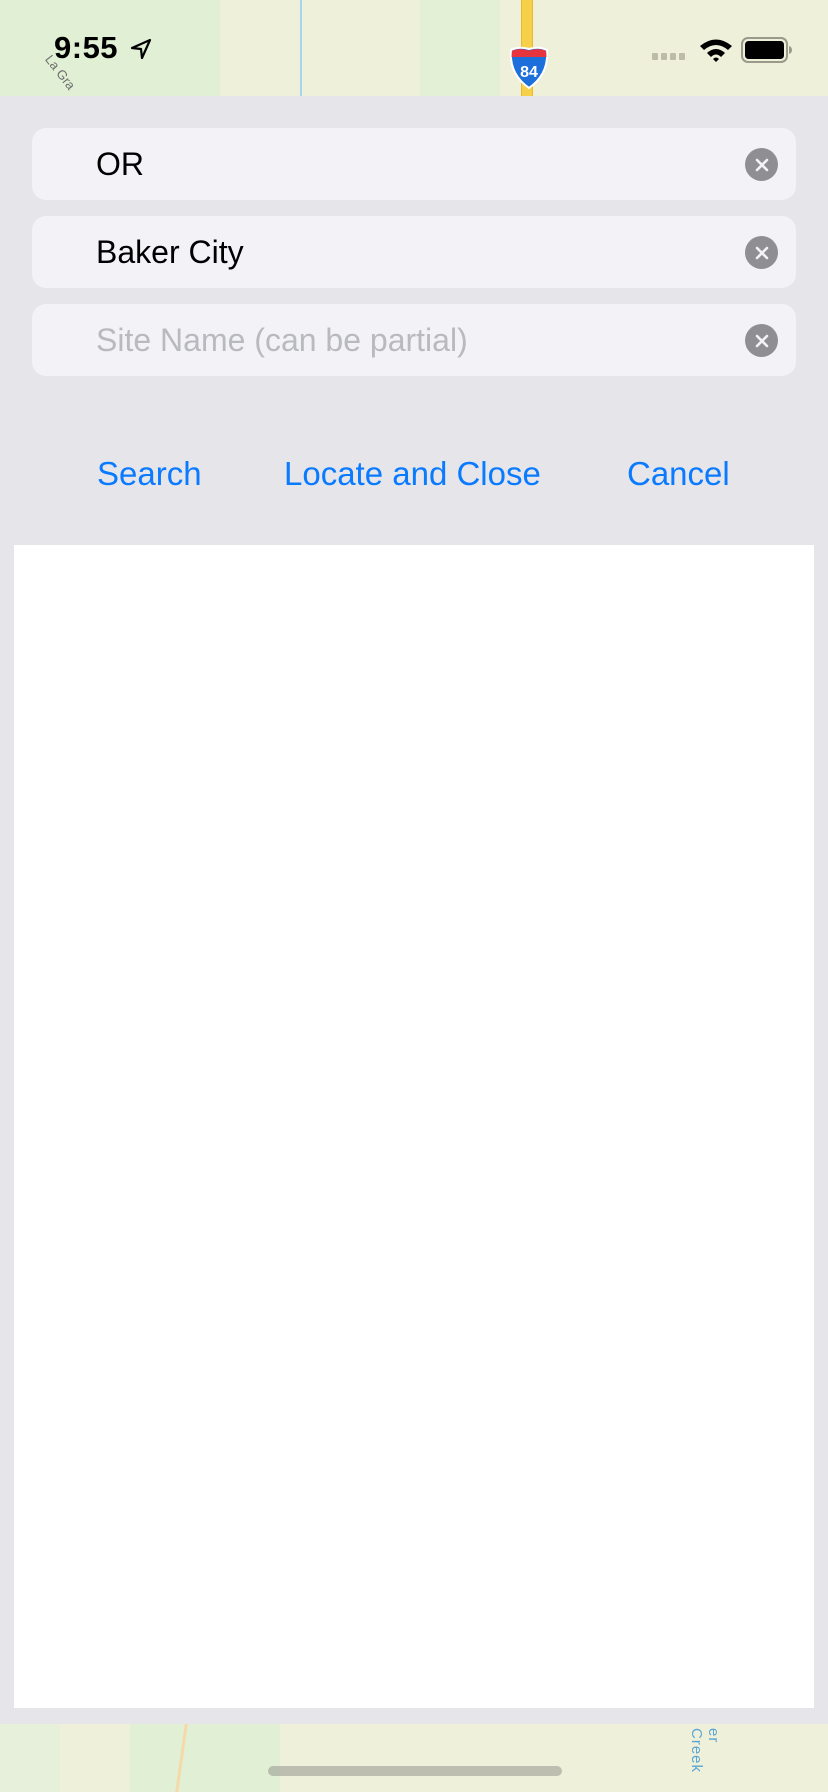  What do you see at coordinates (149, 474) in the screenshot?
I see `search-button: Search` at bounding box center [149, 474].